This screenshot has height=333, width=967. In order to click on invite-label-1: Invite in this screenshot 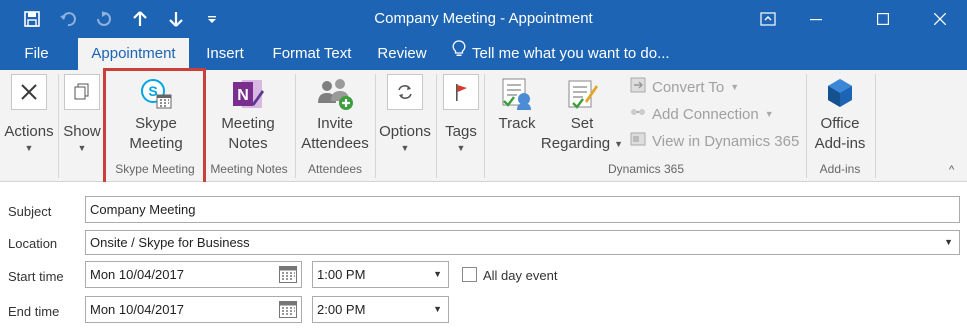, I will do `click(335, 123)`.